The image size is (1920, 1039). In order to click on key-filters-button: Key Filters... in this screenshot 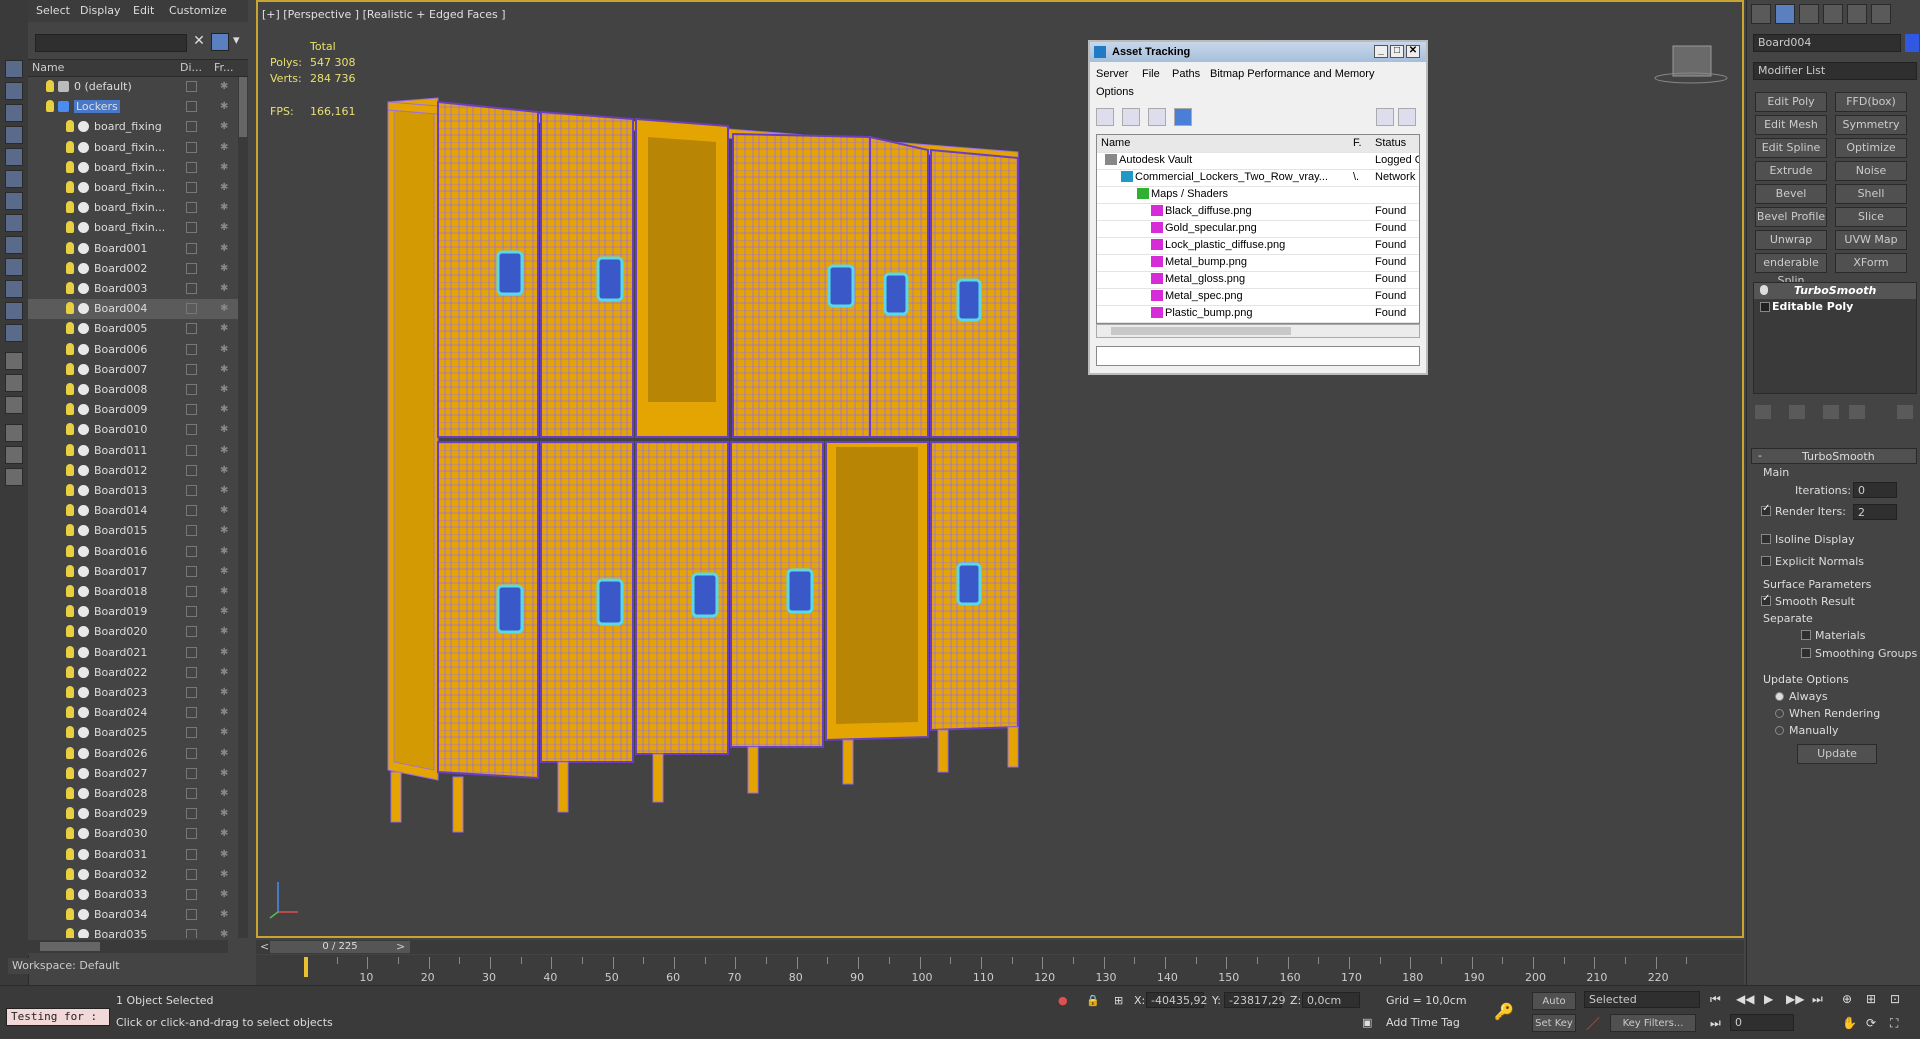, I will do `click(1653, 1023)`.